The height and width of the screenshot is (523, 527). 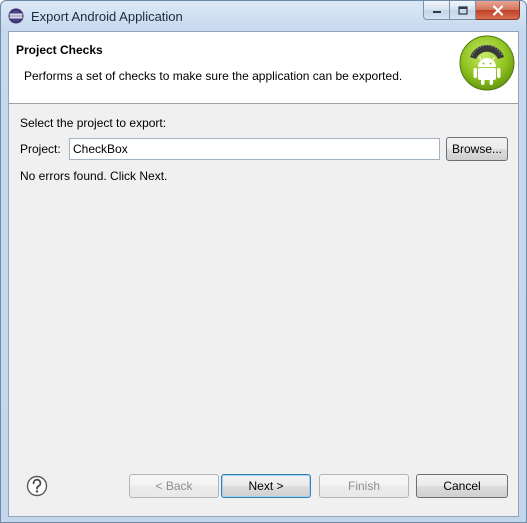 What do you see at coordinates (37, 486) in the screenshot?
I see `help-icon` at bounding box center [37, 486].